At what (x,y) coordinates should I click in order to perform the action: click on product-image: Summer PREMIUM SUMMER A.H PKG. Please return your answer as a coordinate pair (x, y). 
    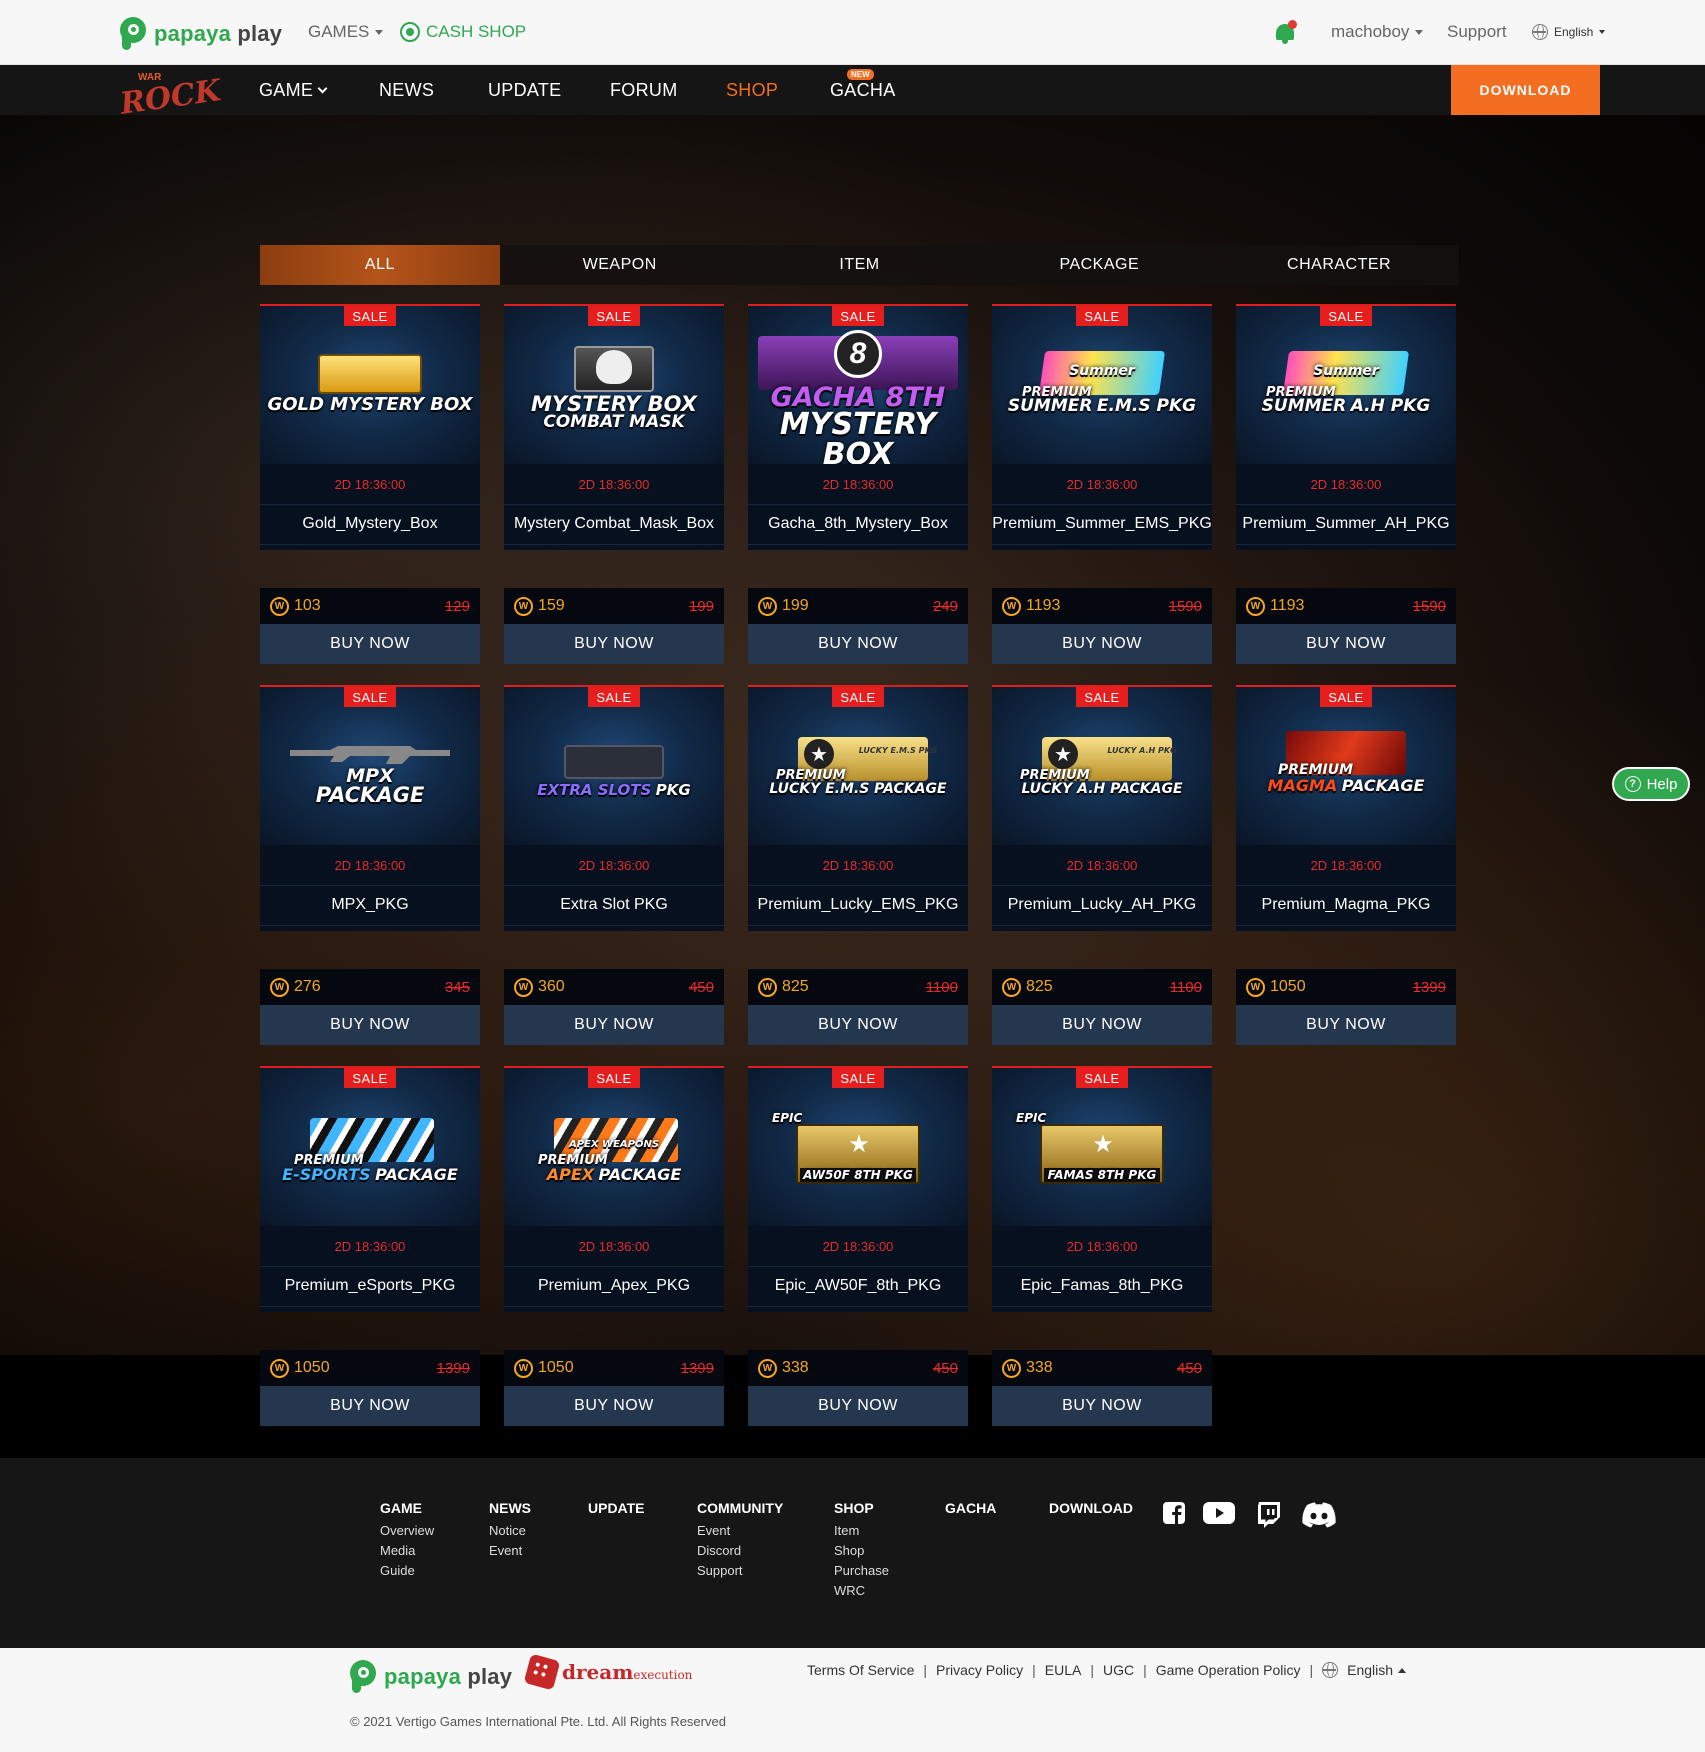
    Looking at the image, I should click on (1346, 385).